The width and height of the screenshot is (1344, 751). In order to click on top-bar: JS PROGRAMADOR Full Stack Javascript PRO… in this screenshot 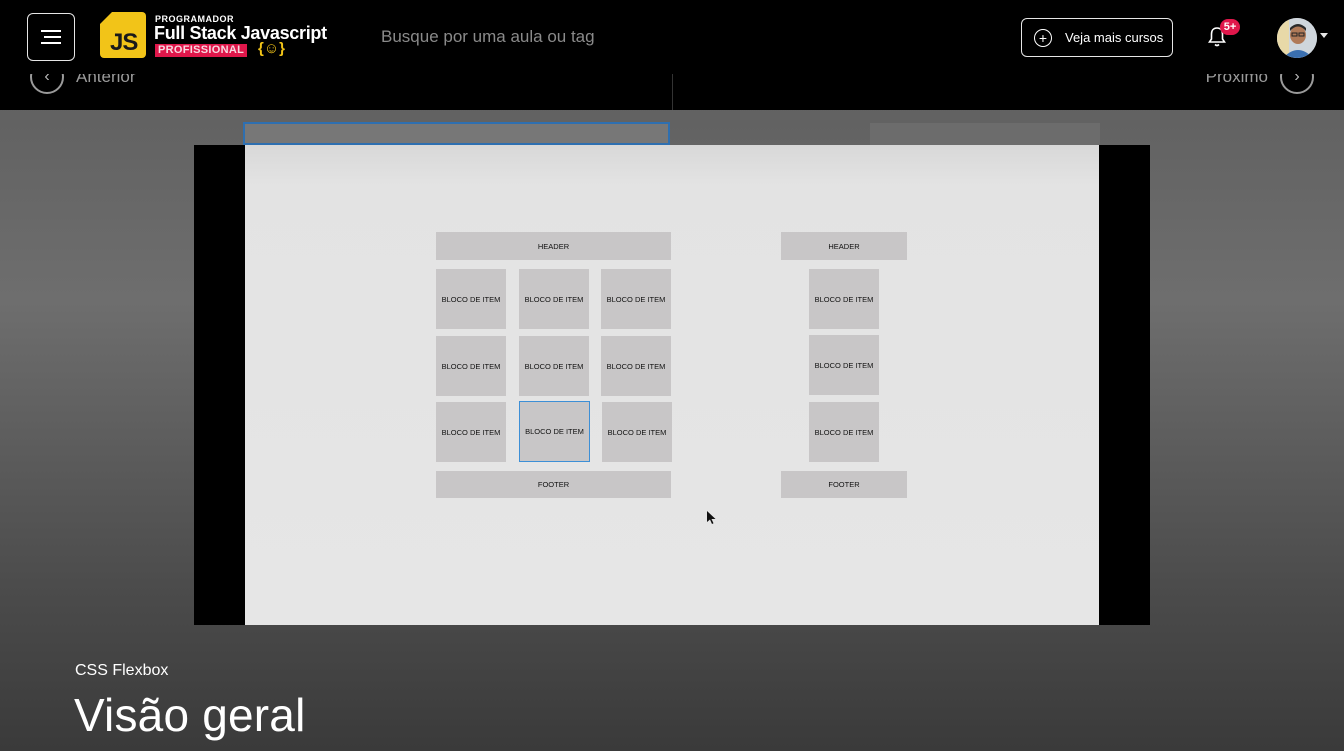, I will do `click(672, 37)`.